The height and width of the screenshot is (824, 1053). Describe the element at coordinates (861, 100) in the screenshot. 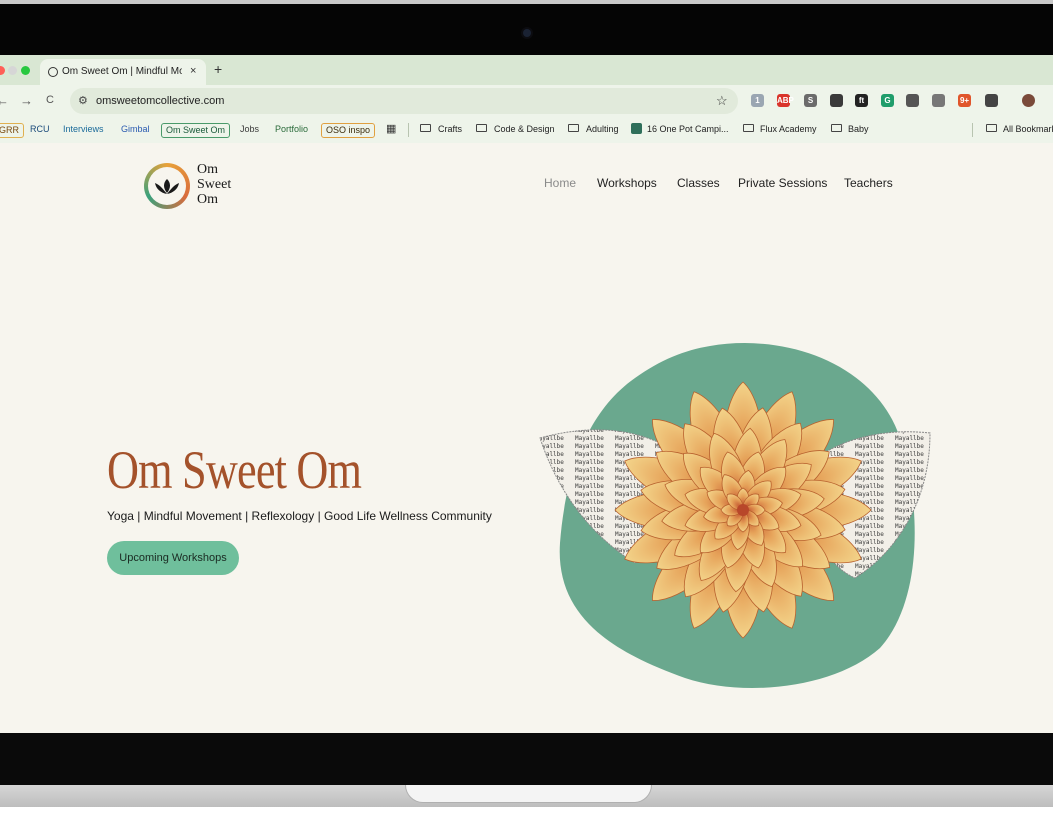

I see `extension-icon: ft` at that location.